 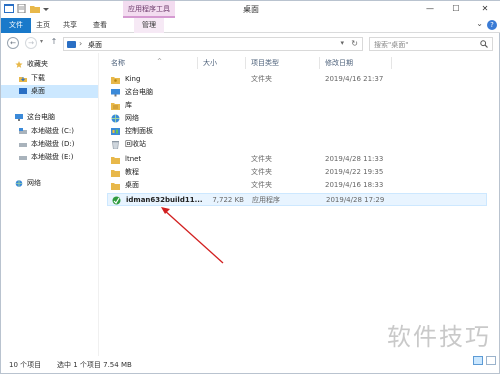 What do you see at coordinates (160, 61) in the screenshot?
I see `sort-arrow-icon: ^` at bounding box center [160, 61].